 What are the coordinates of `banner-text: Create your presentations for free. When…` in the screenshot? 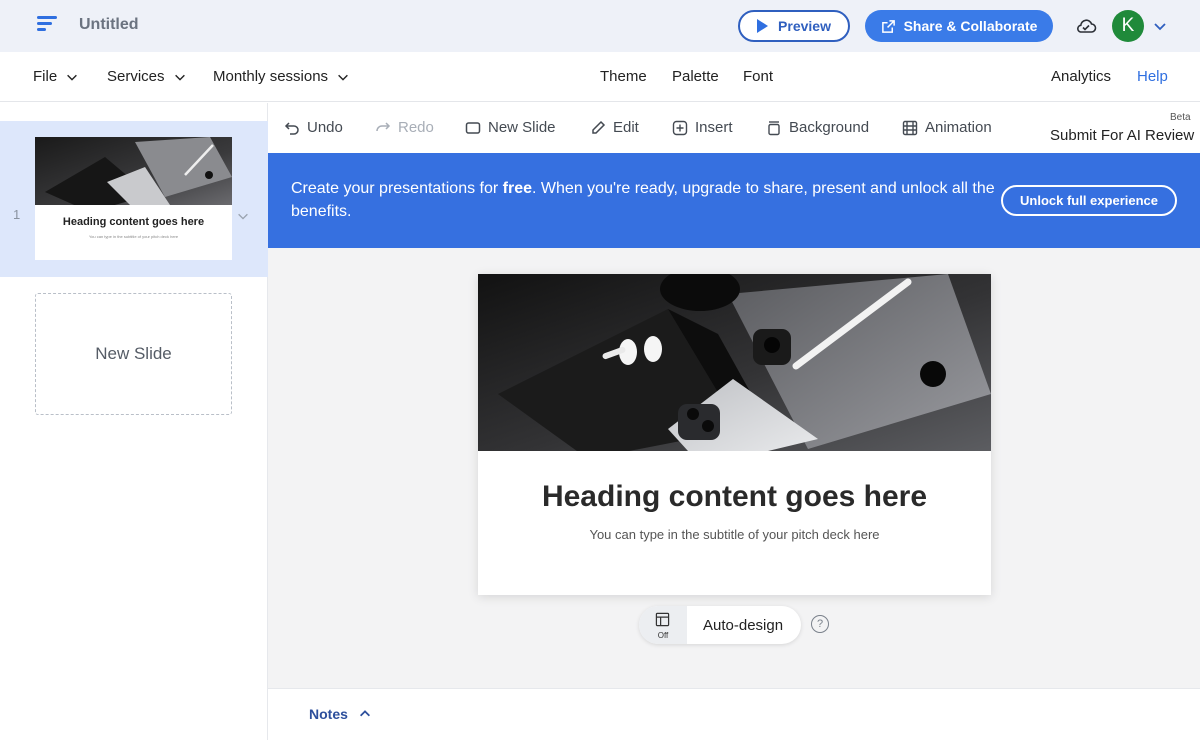 It's located at (648, 200).